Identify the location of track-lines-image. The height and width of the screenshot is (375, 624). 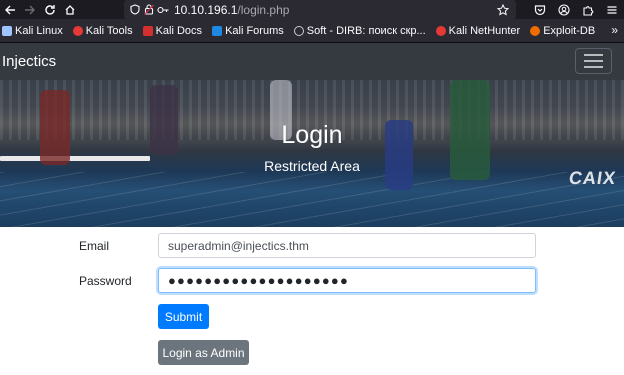
(312, 199).